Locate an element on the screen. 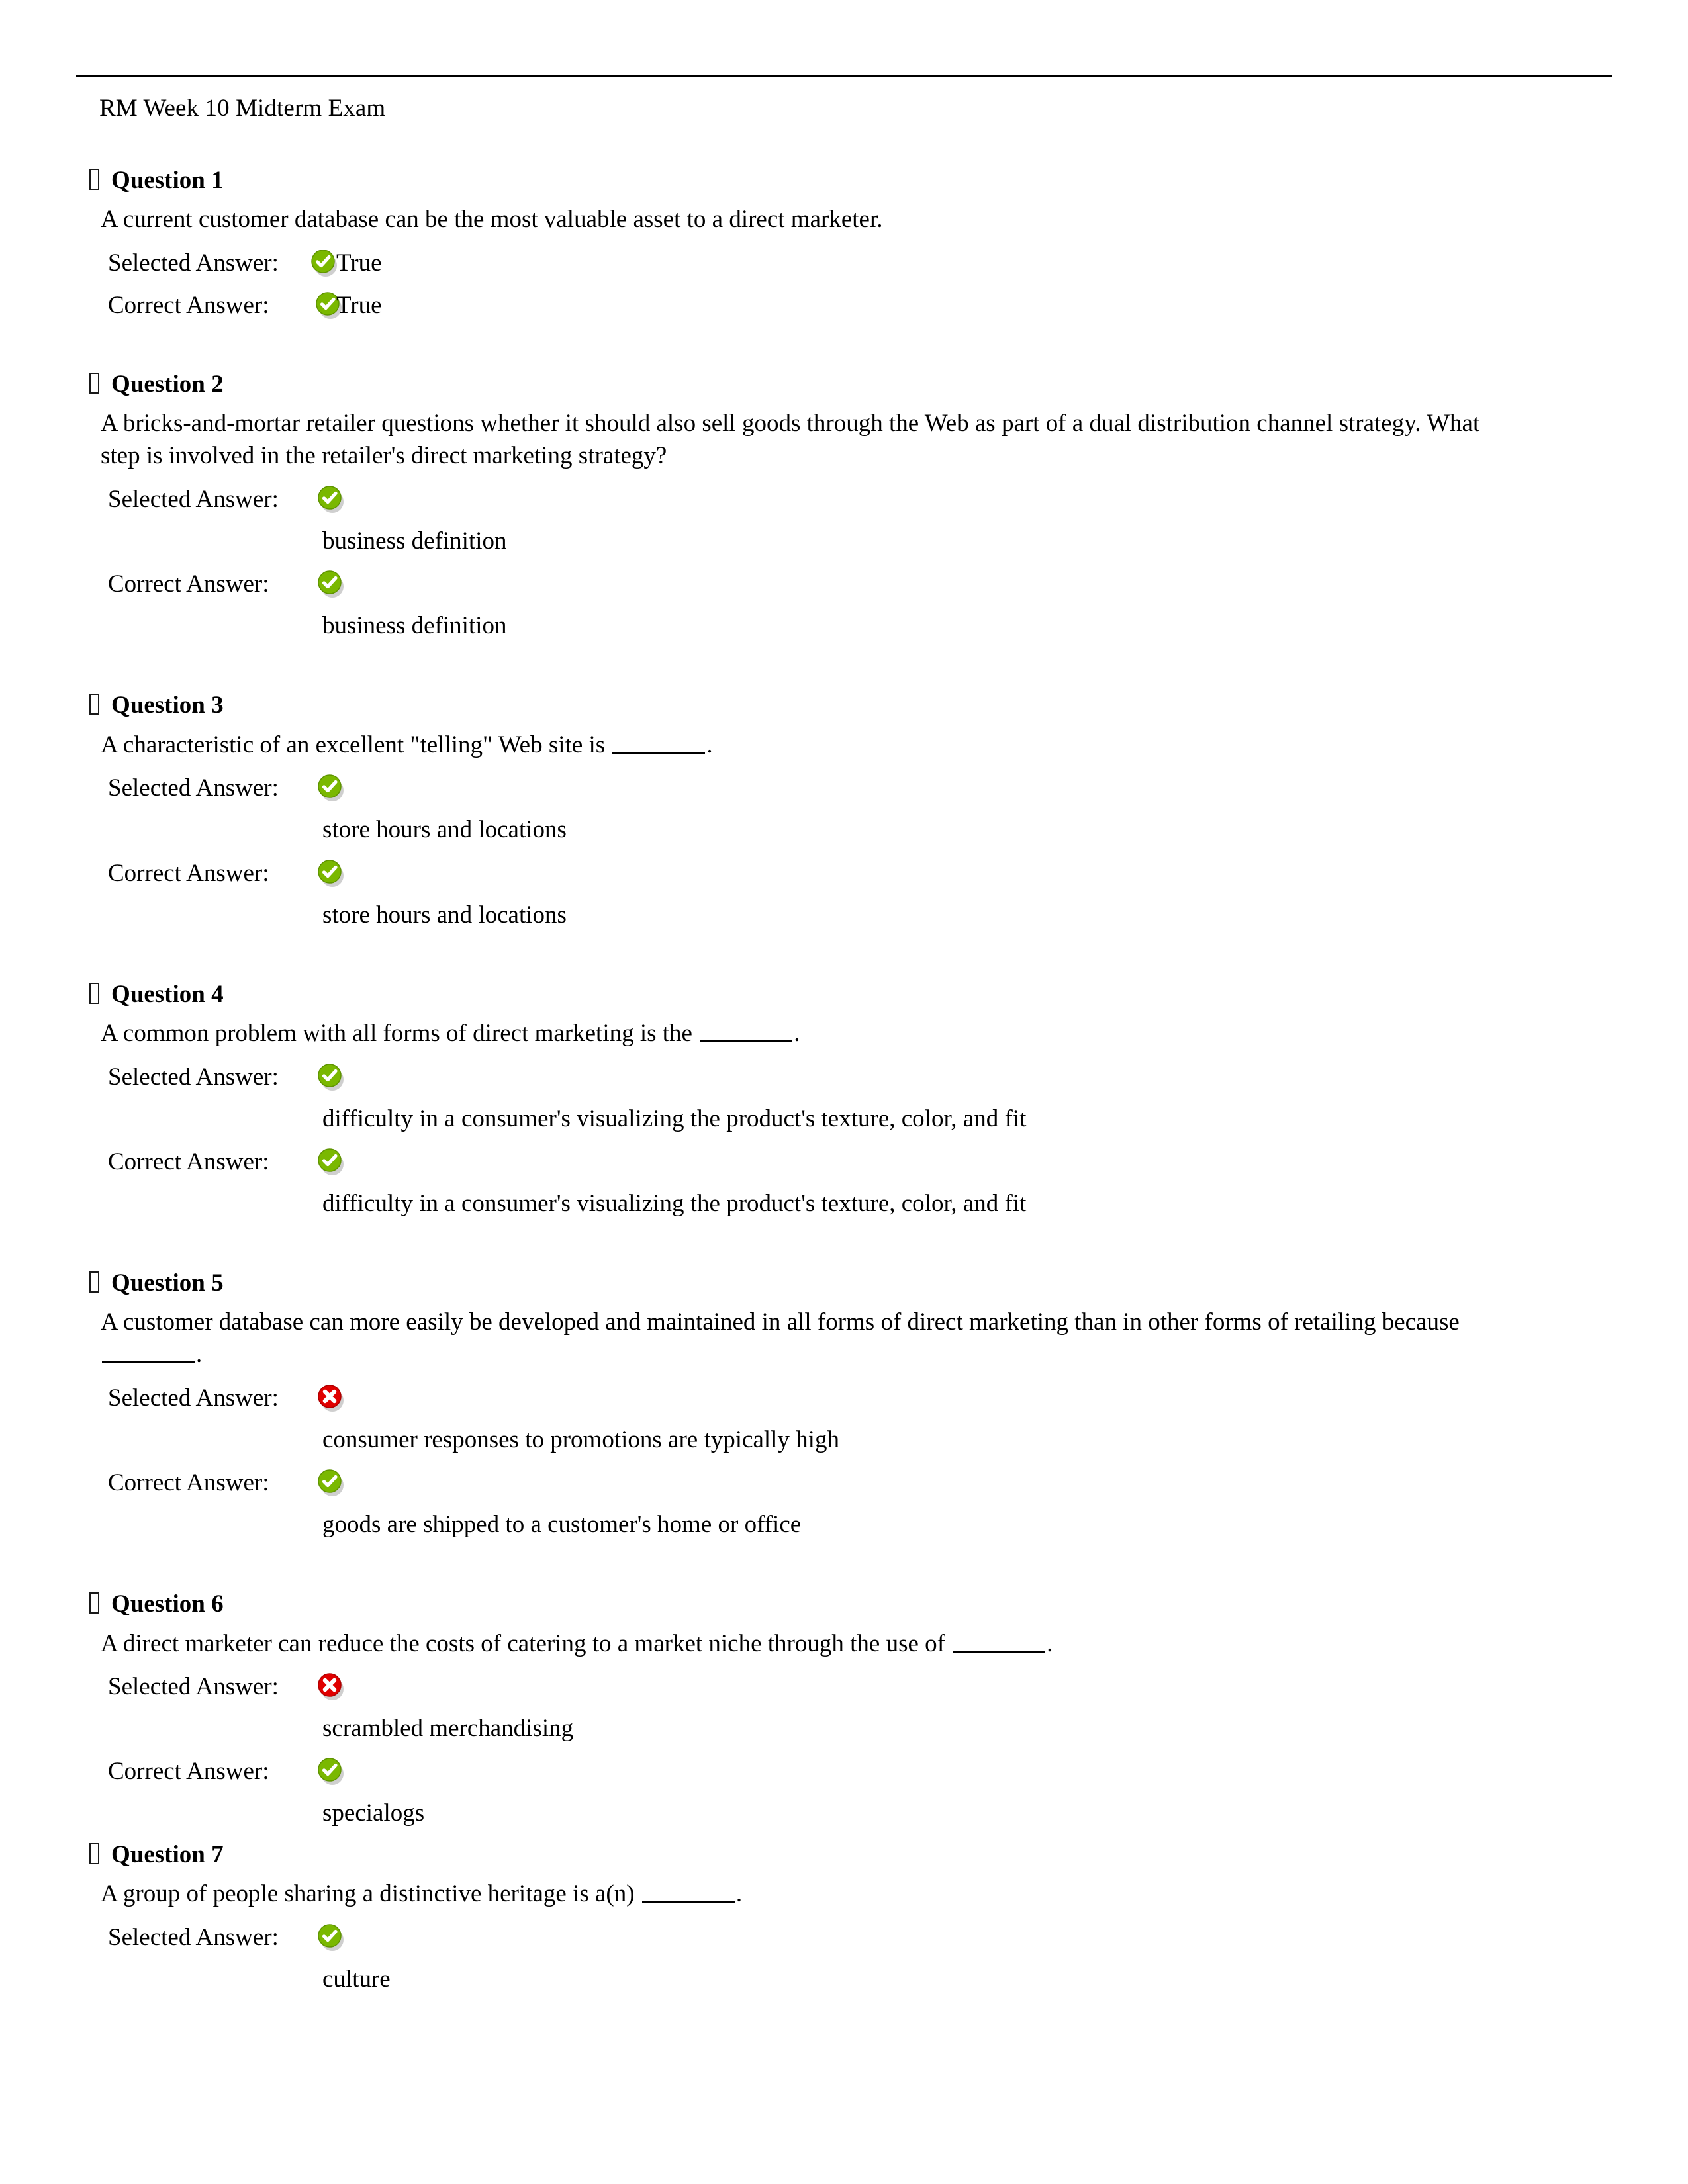 The image size is (1688, 2184). selected-answer-value: business definition is located at coordinates (414, 541).